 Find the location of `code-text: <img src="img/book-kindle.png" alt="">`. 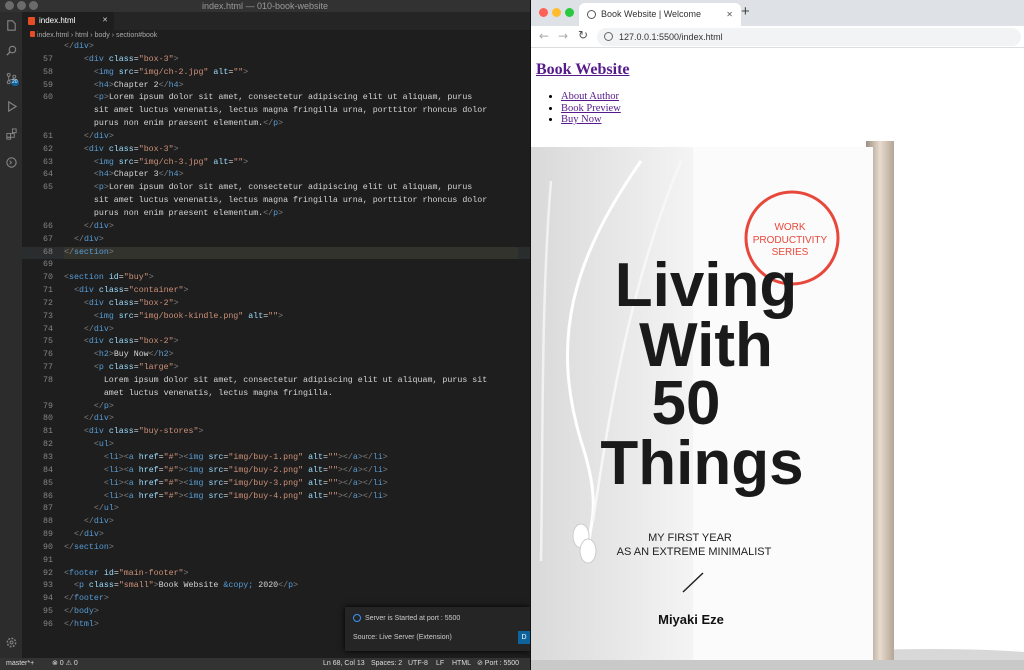

code-text: <img src="img/book-kindle.png" alt=""> is located at coordinates (291, 317).